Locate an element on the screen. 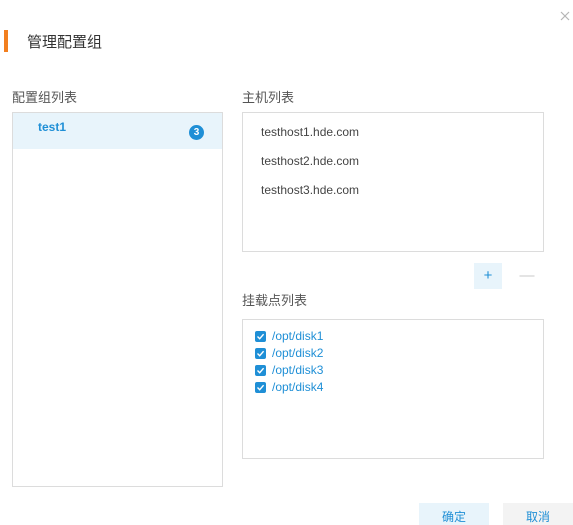  mount-path: /opt/disk2 is located at coordinates (298, 353).